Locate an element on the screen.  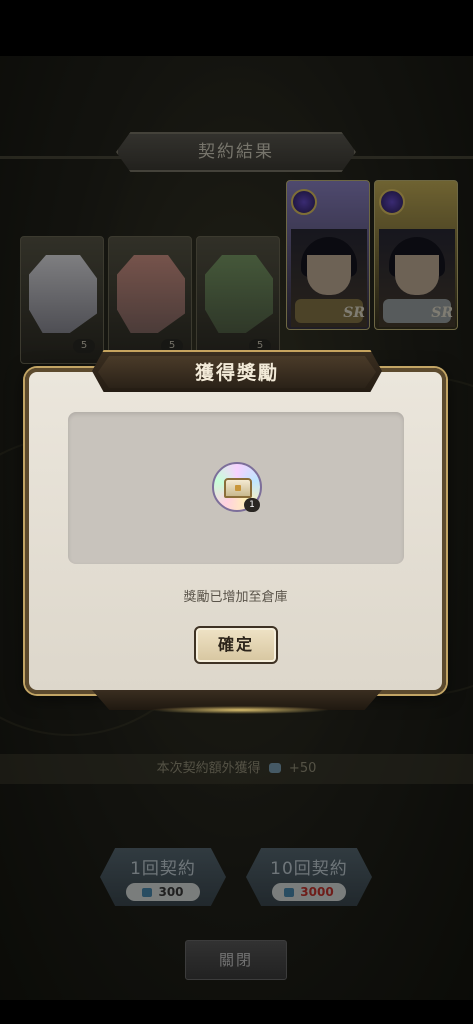
reward-dialog-header: 獲得獎勵 is located at coordinates (237, 371).